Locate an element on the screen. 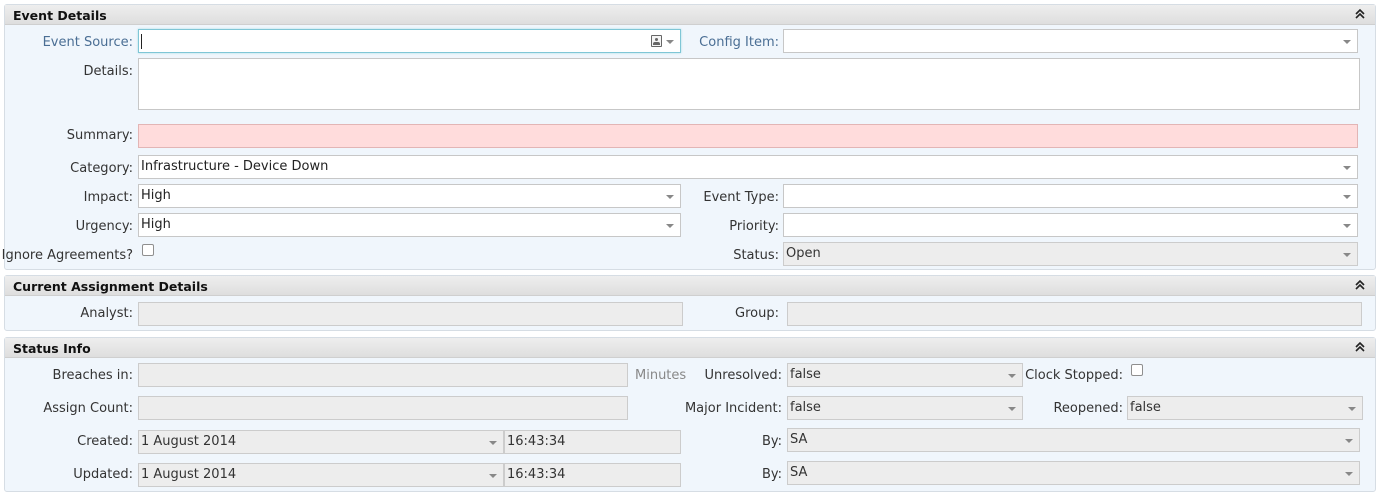  analyst-label: Analyst: is located at coordinates (106, 313).